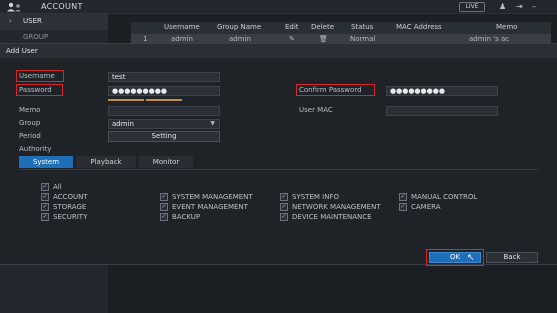 This screenshot has height=313, width=557. Describe the element at coordinates (471, 258) in the screenshot. I see `mouse-cursor-icon: ↖` at that location.